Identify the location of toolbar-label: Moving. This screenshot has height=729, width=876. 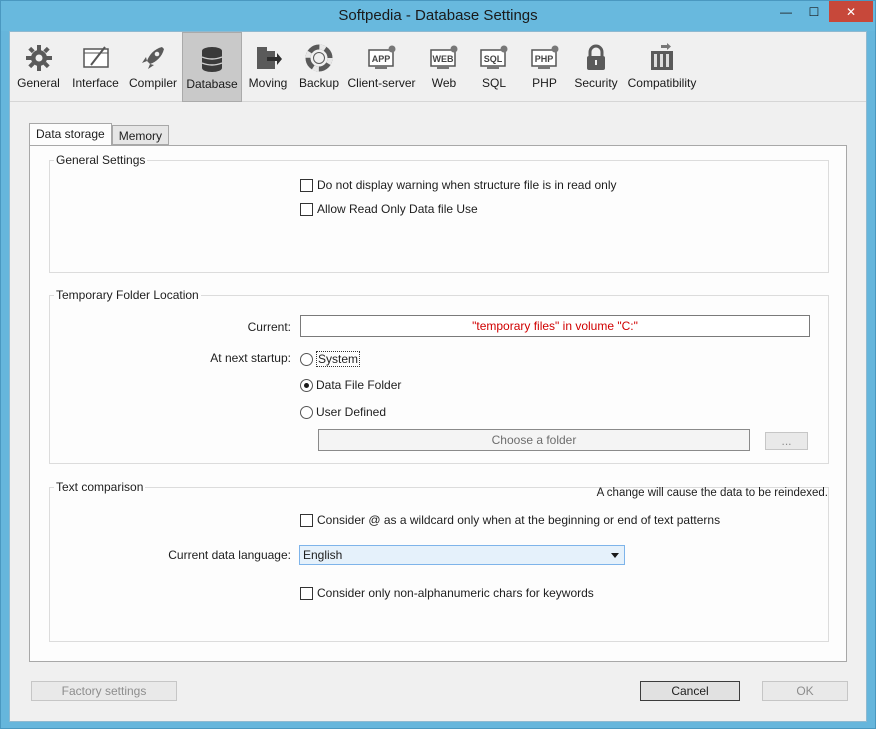
(268, 83).